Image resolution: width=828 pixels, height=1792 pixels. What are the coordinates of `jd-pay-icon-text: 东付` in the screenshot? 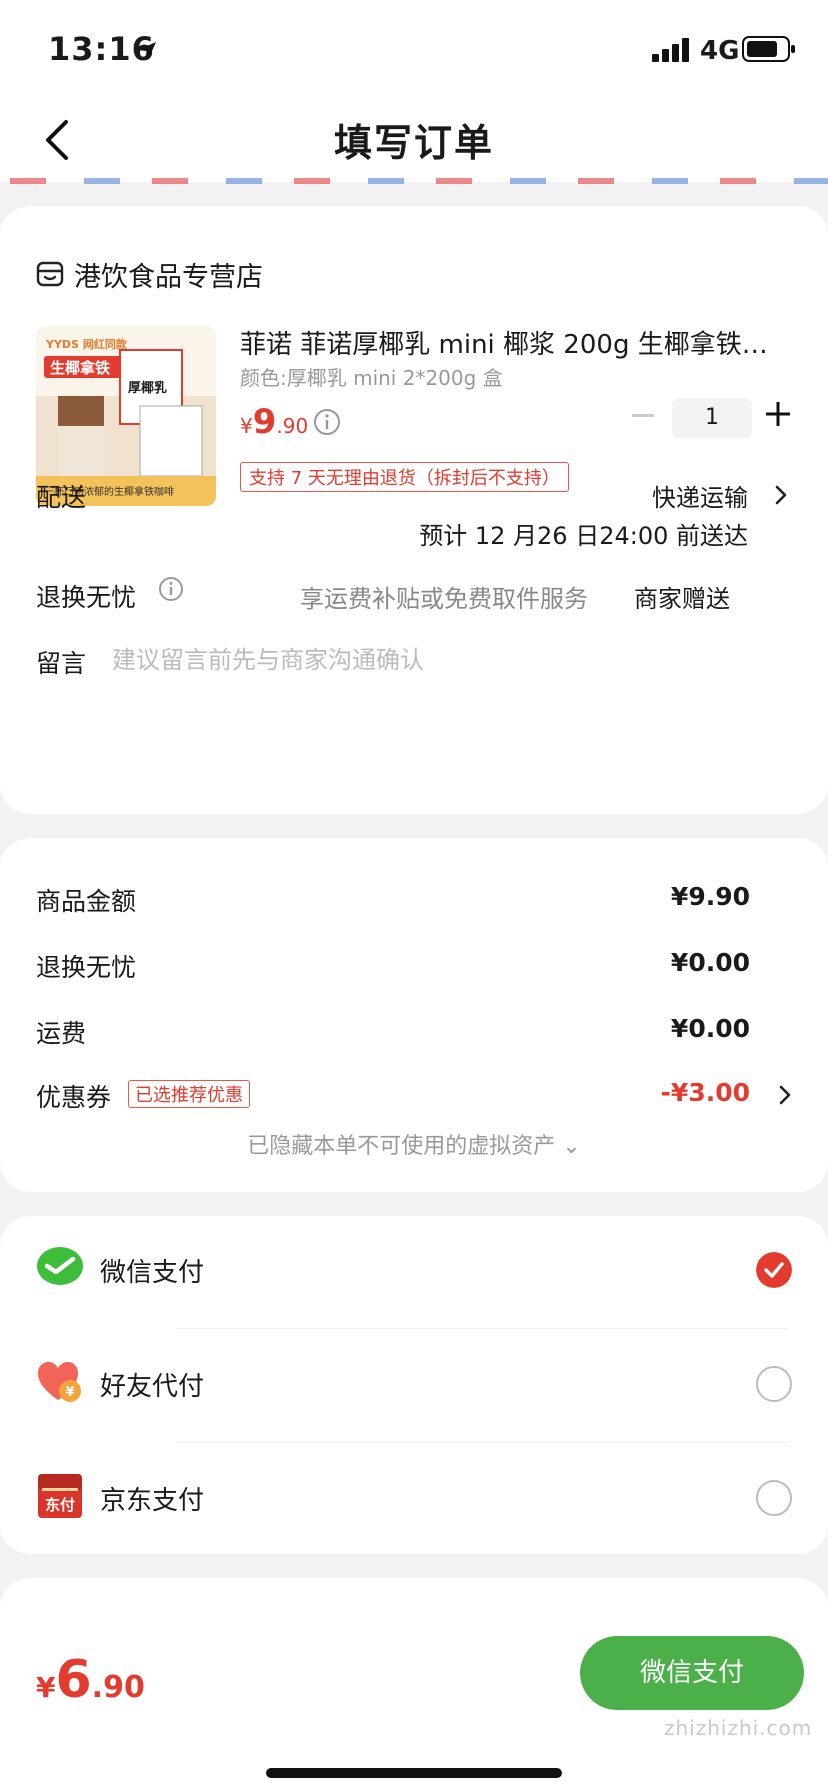 It's located at (60, 1505).